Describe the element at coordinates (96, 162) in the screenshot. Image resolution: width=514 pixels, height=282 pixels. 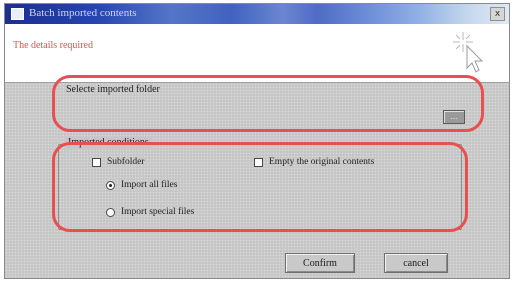
I see `subfolder-checkbox` at that location.